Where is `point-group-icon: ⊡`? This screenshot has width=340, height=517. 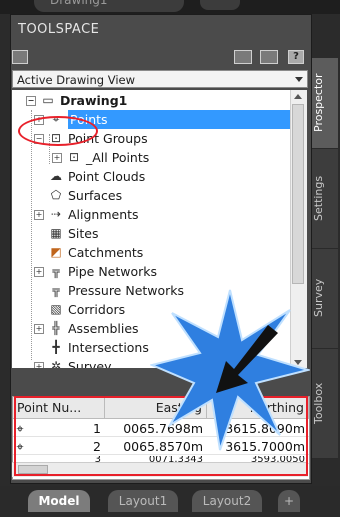 point-group-icon: ⊡ is located at coordinates (74, 157).